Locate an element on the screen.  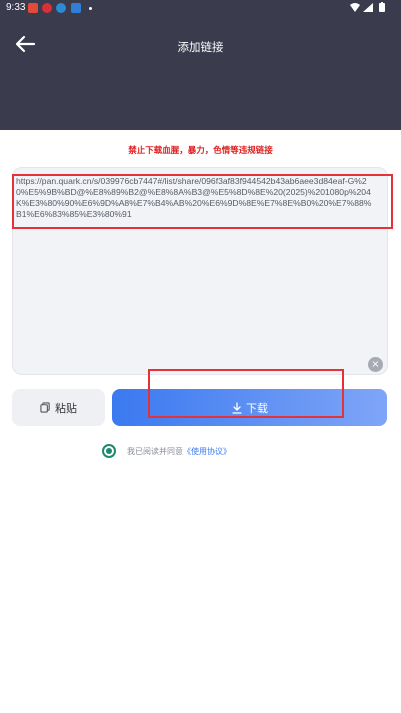
warning-text: 禁止下载血腥，暴力，色情等违规链接 is located at coordinates (200, 151).